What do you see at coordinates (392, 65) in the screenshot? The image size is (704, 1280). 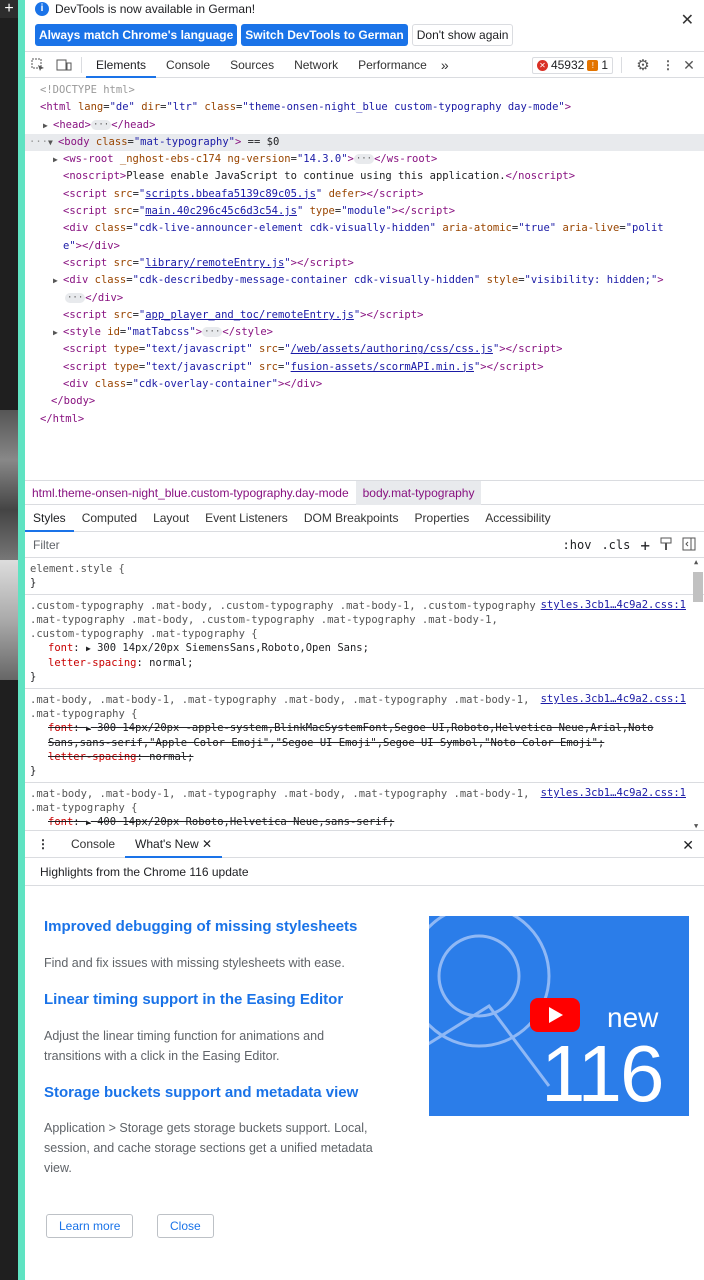 I see `tab-performance: Performance` at bounding box center [392, 65].